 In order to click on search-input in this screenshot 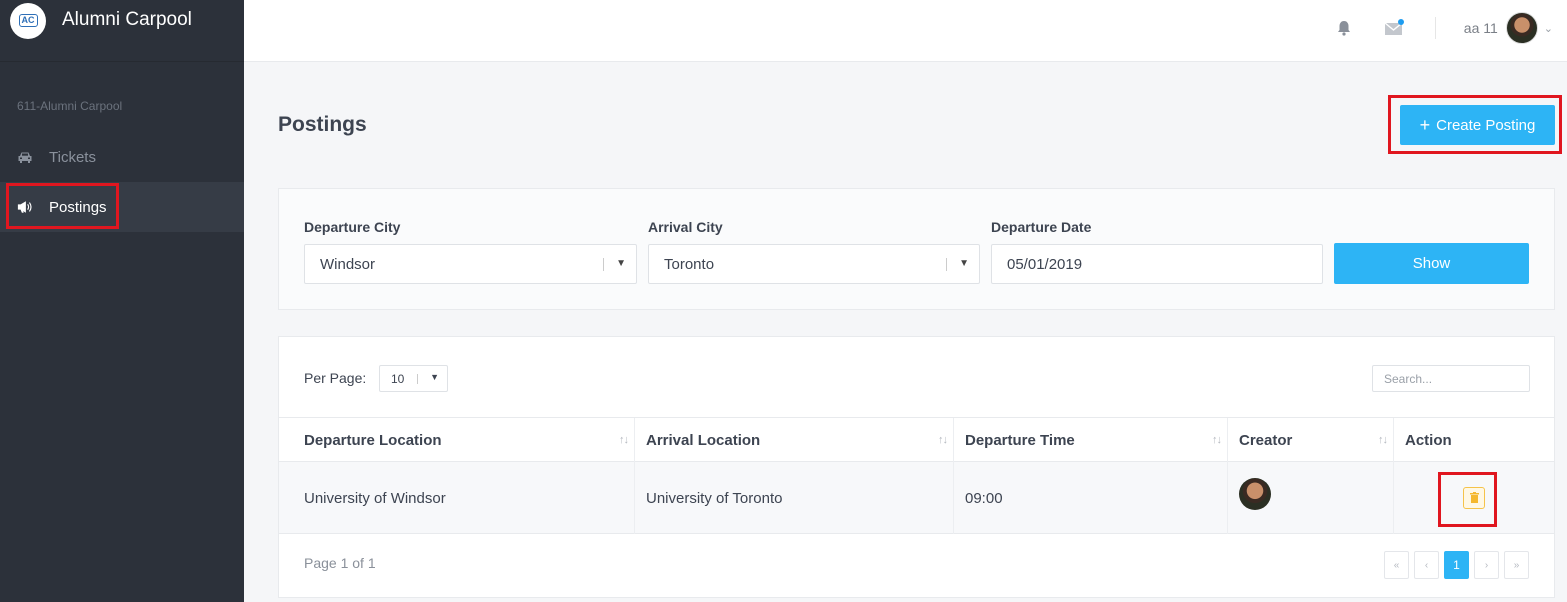, I will do `click(1451, 378)`.